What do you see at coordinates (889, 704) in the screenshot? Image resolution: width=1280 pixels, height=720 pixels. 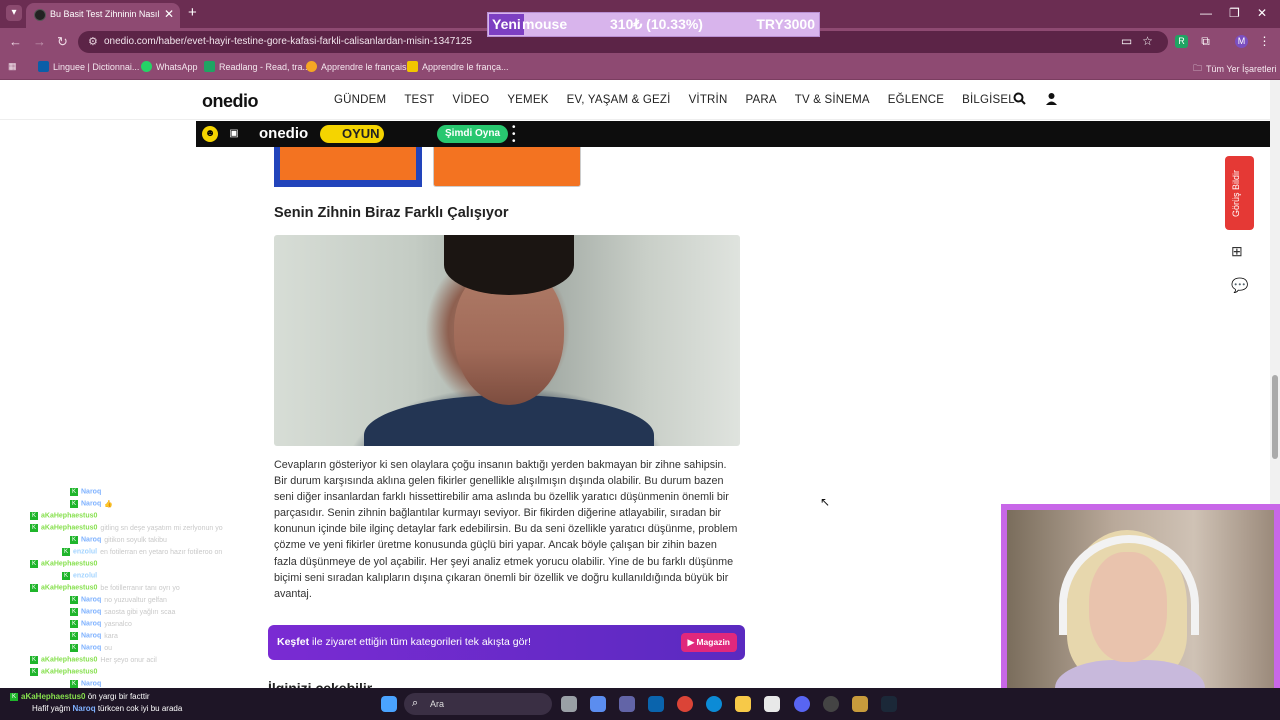 I see `steam-icon` at bounding box center [889, 704].